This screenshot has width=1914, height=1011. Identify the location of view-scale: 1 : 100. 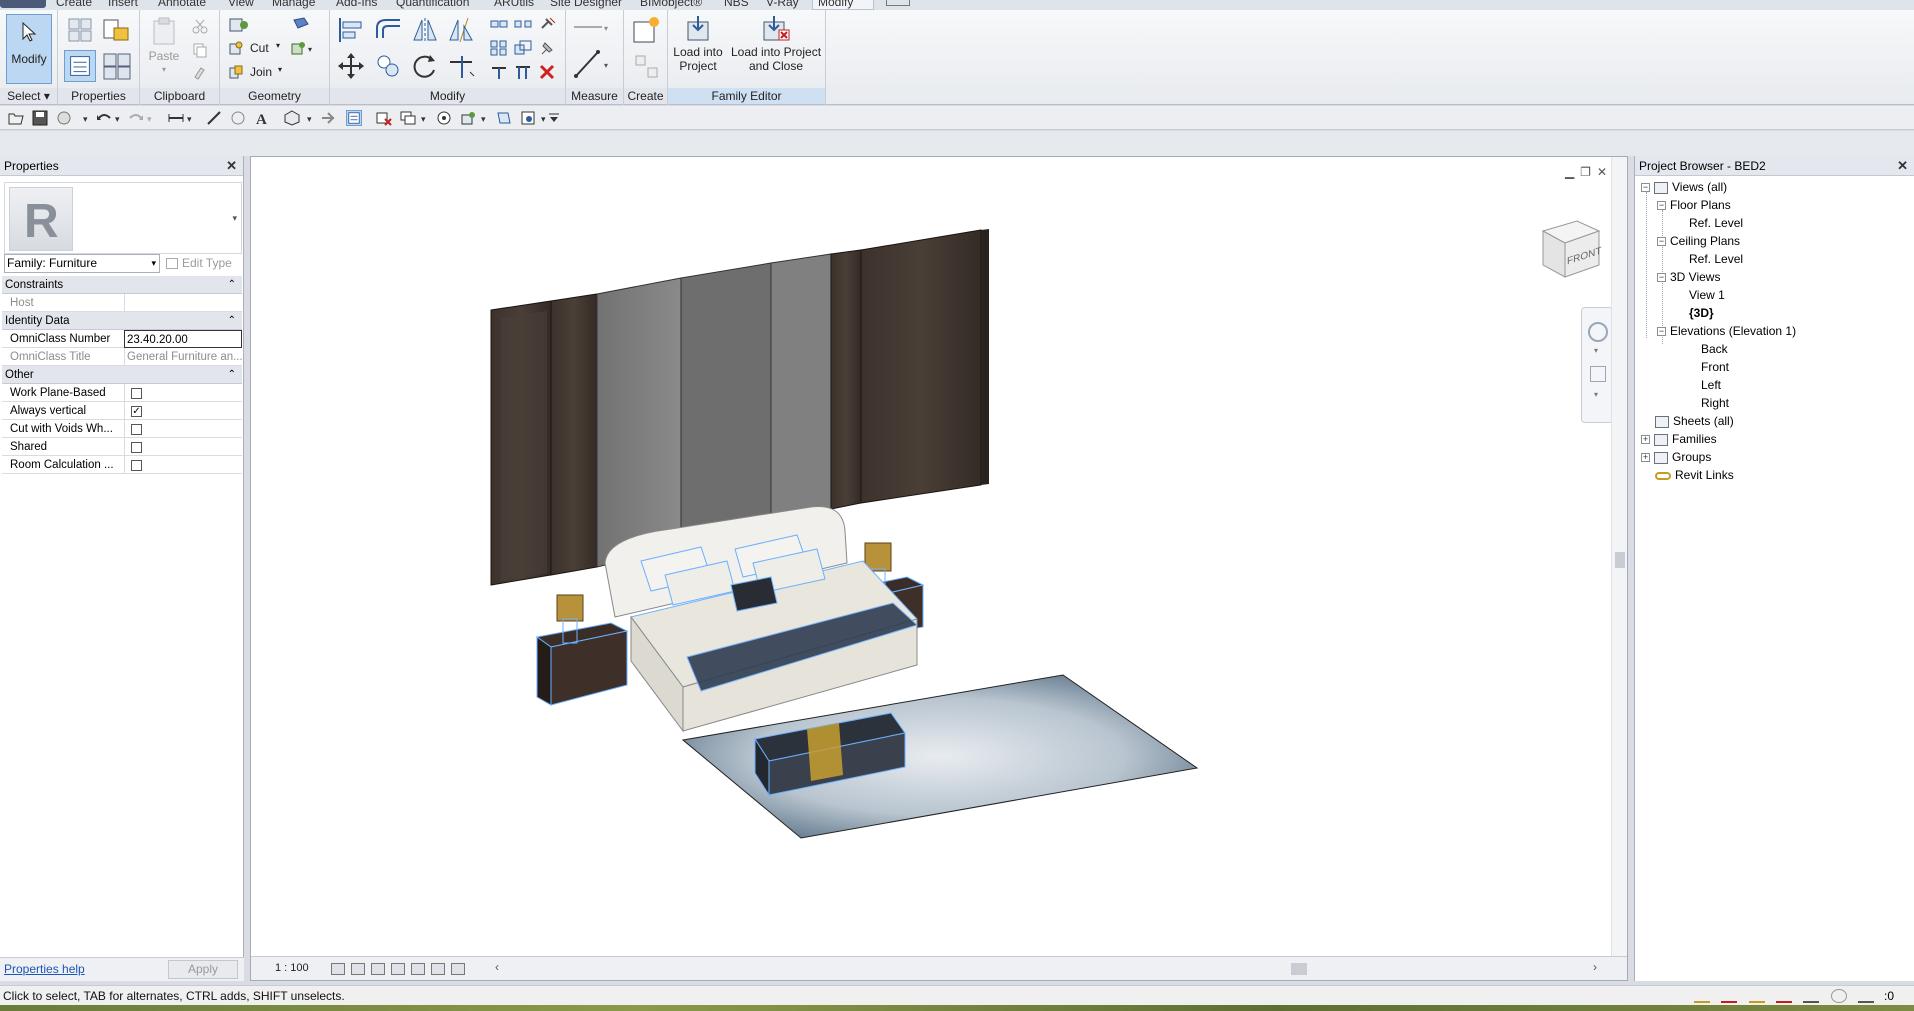
(292, 968).